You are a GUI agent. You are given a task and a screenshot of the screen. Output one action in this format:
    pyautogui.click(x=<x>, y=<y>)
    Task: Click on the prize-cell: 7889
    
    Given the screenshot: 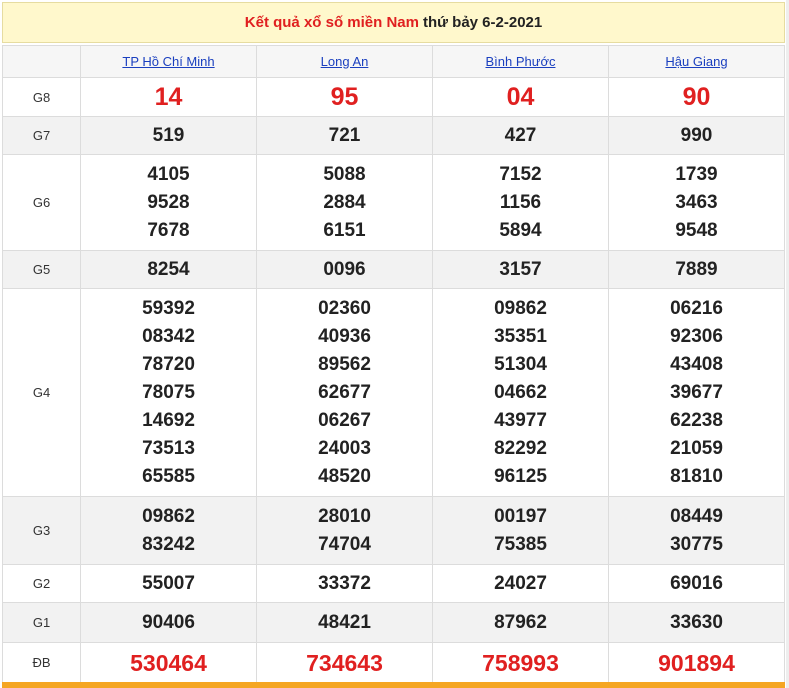 What is the action you would take?
    pyautogui.click(x=696, y=269)
    